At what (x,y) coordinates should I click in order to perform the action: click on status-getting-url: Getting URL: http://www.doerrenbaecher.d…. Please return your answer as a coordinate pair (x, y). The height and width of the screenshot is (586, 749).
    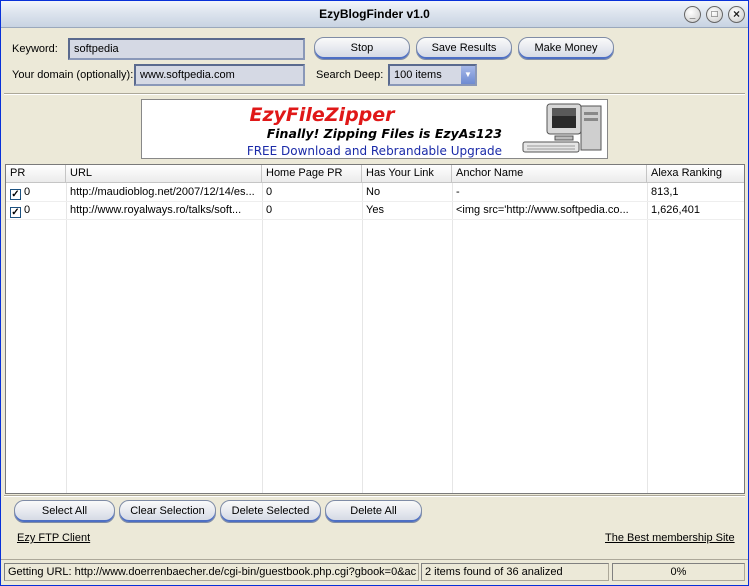
    Looking at the image, I should click on (211, 572).